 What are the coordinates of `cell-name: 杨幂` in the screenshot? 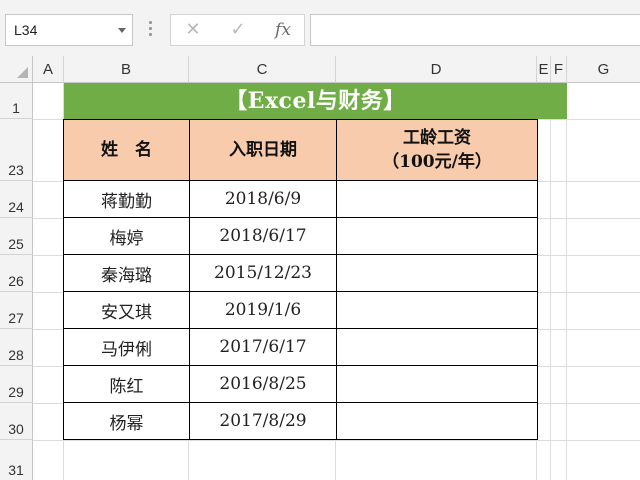 It's located at (126, 421).